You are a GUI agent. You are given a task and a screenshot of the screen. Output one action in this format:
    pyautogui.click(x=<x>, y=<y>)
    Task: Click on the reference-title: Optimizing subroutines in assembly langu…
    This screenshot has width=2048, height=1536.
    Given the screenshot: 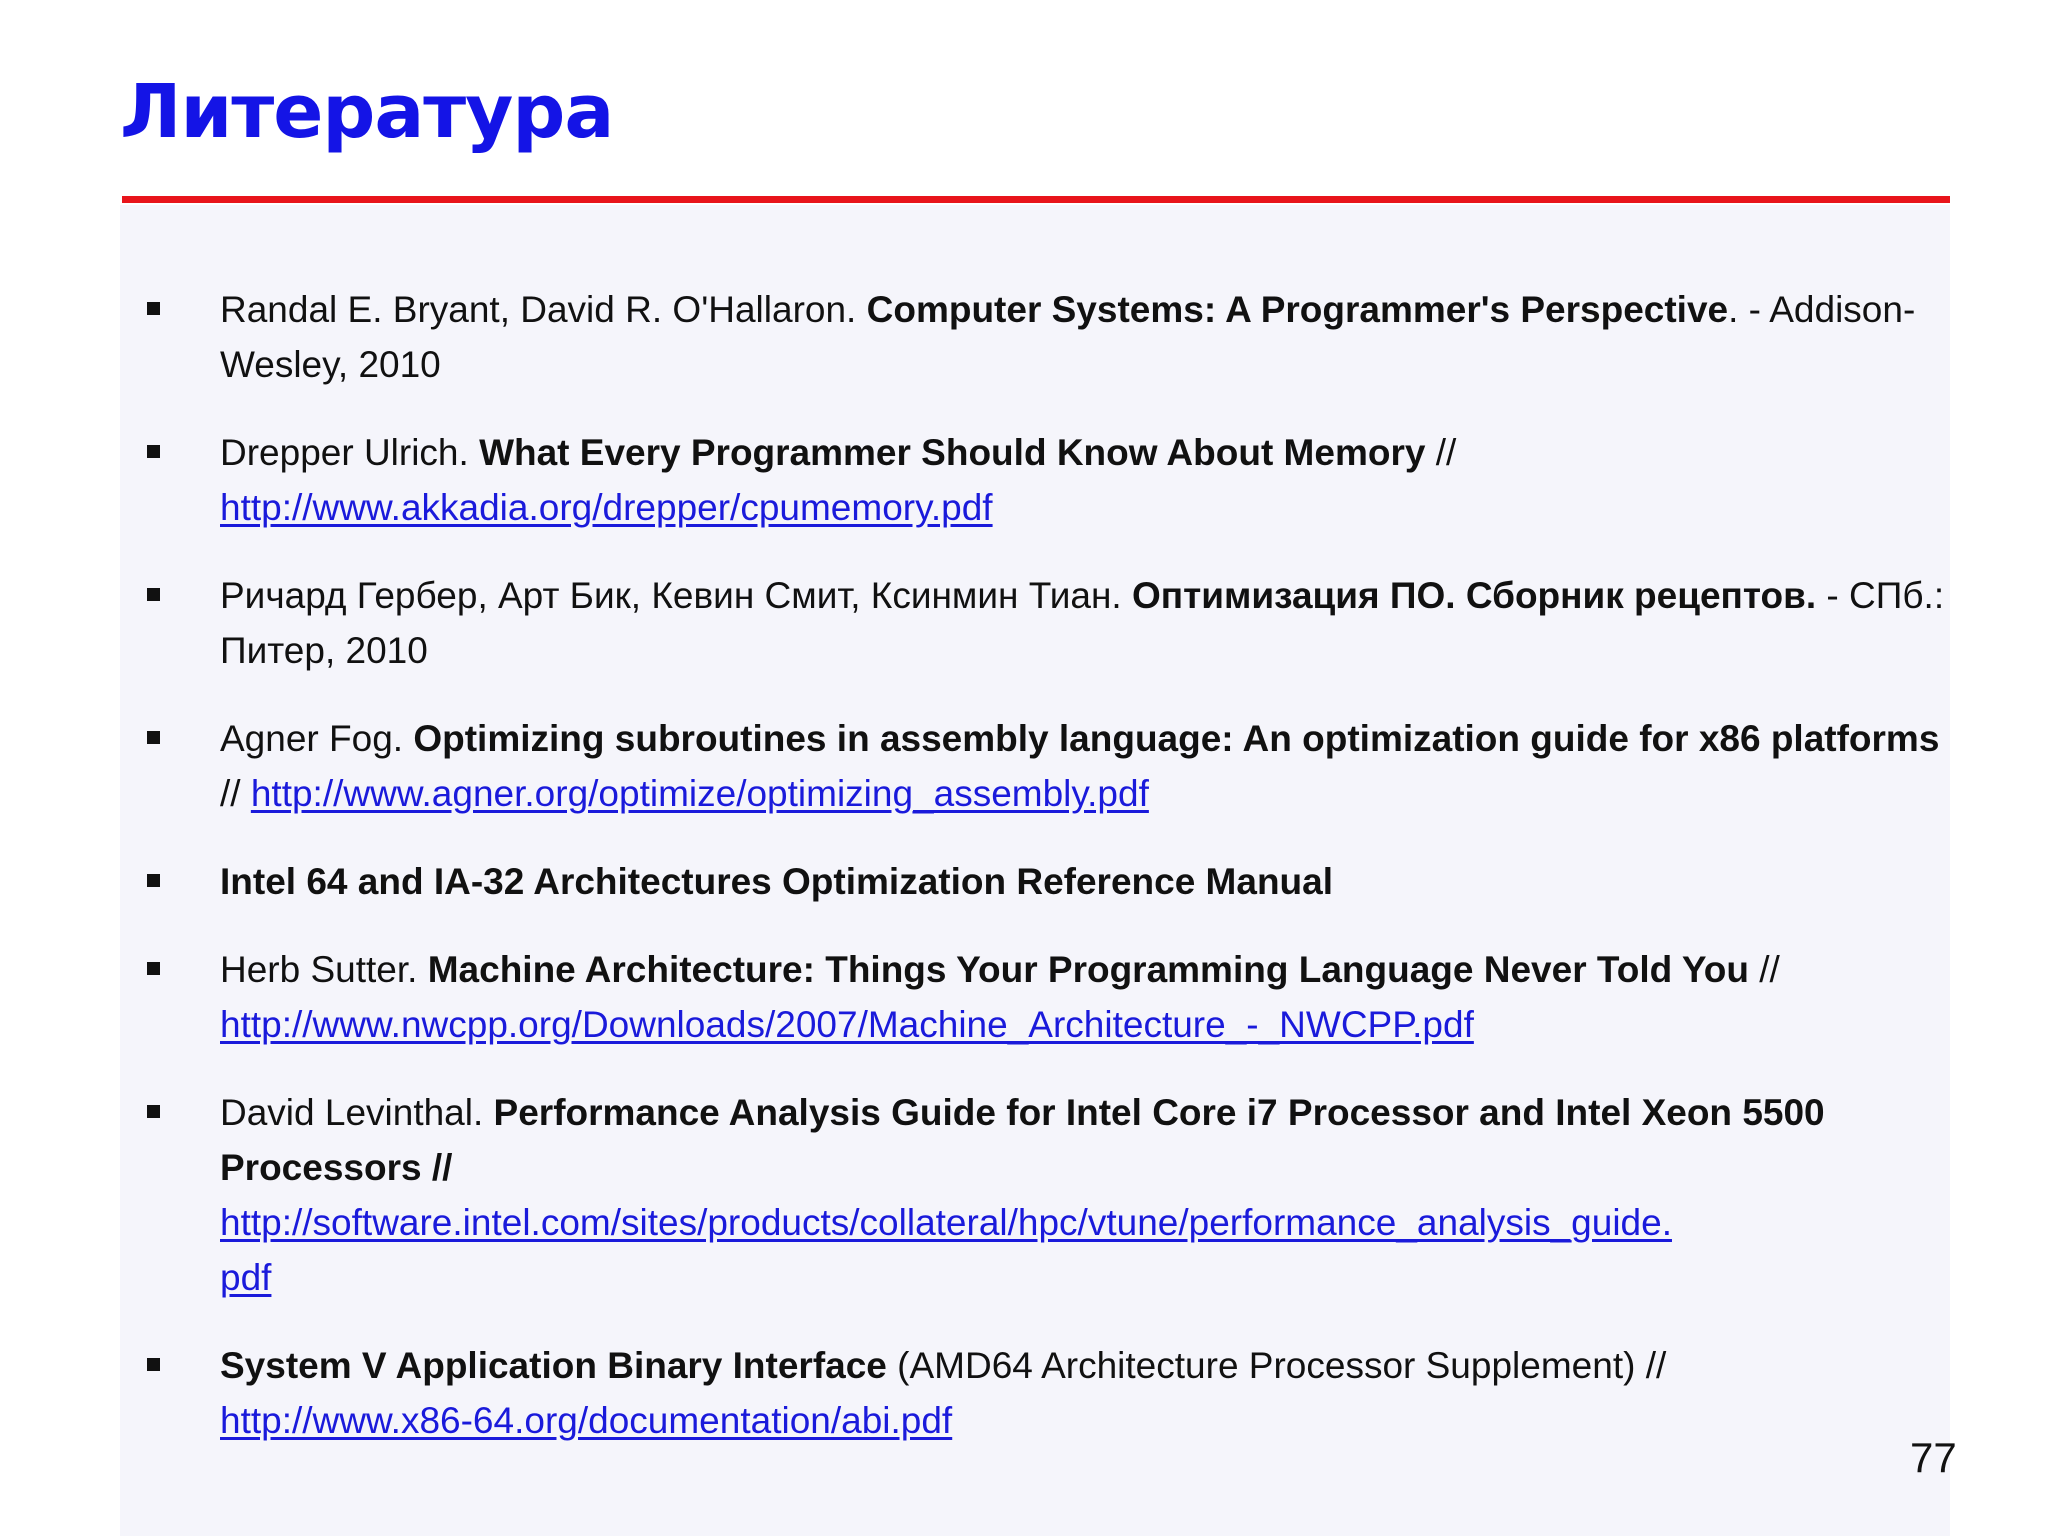 What is the action you would take?
    pyautogui.click(x=1176, y=738)
    